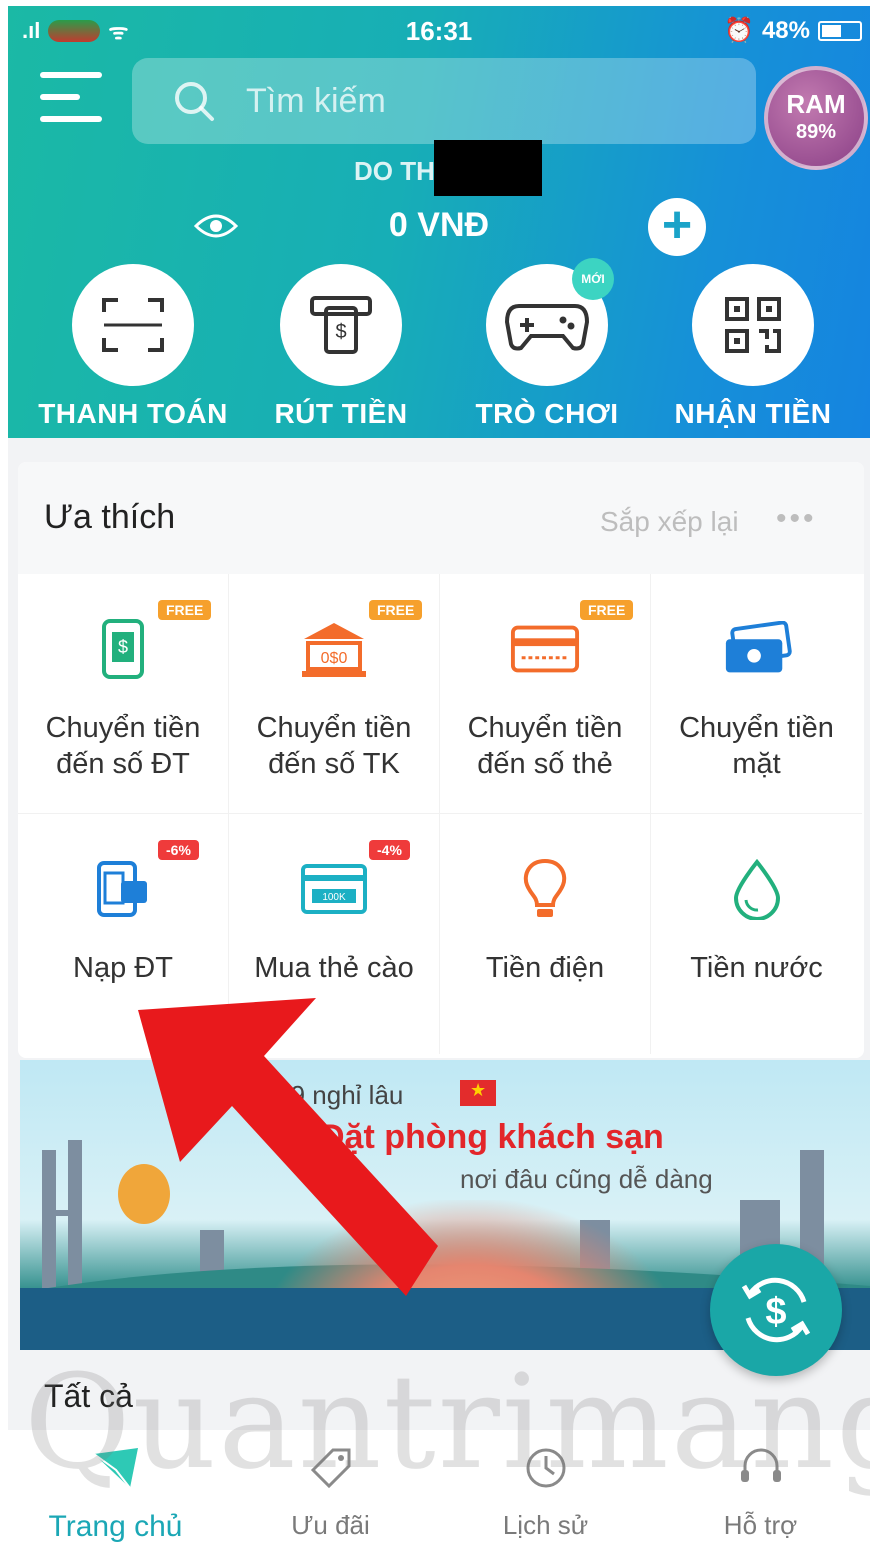 The width and height of the screenshot is (870, 1547). I want to click on new-badge: MỚI, so click(593, 279).